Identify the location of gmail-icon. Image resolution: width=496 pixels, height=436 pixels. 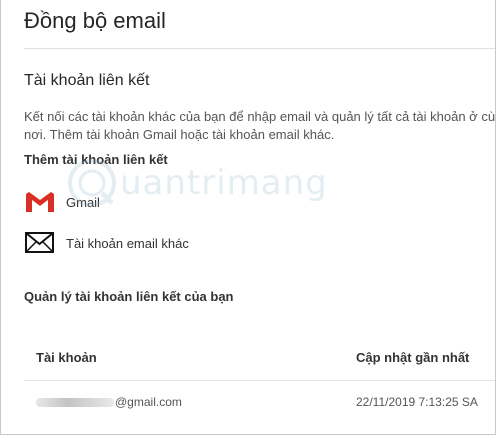
(40, 202).